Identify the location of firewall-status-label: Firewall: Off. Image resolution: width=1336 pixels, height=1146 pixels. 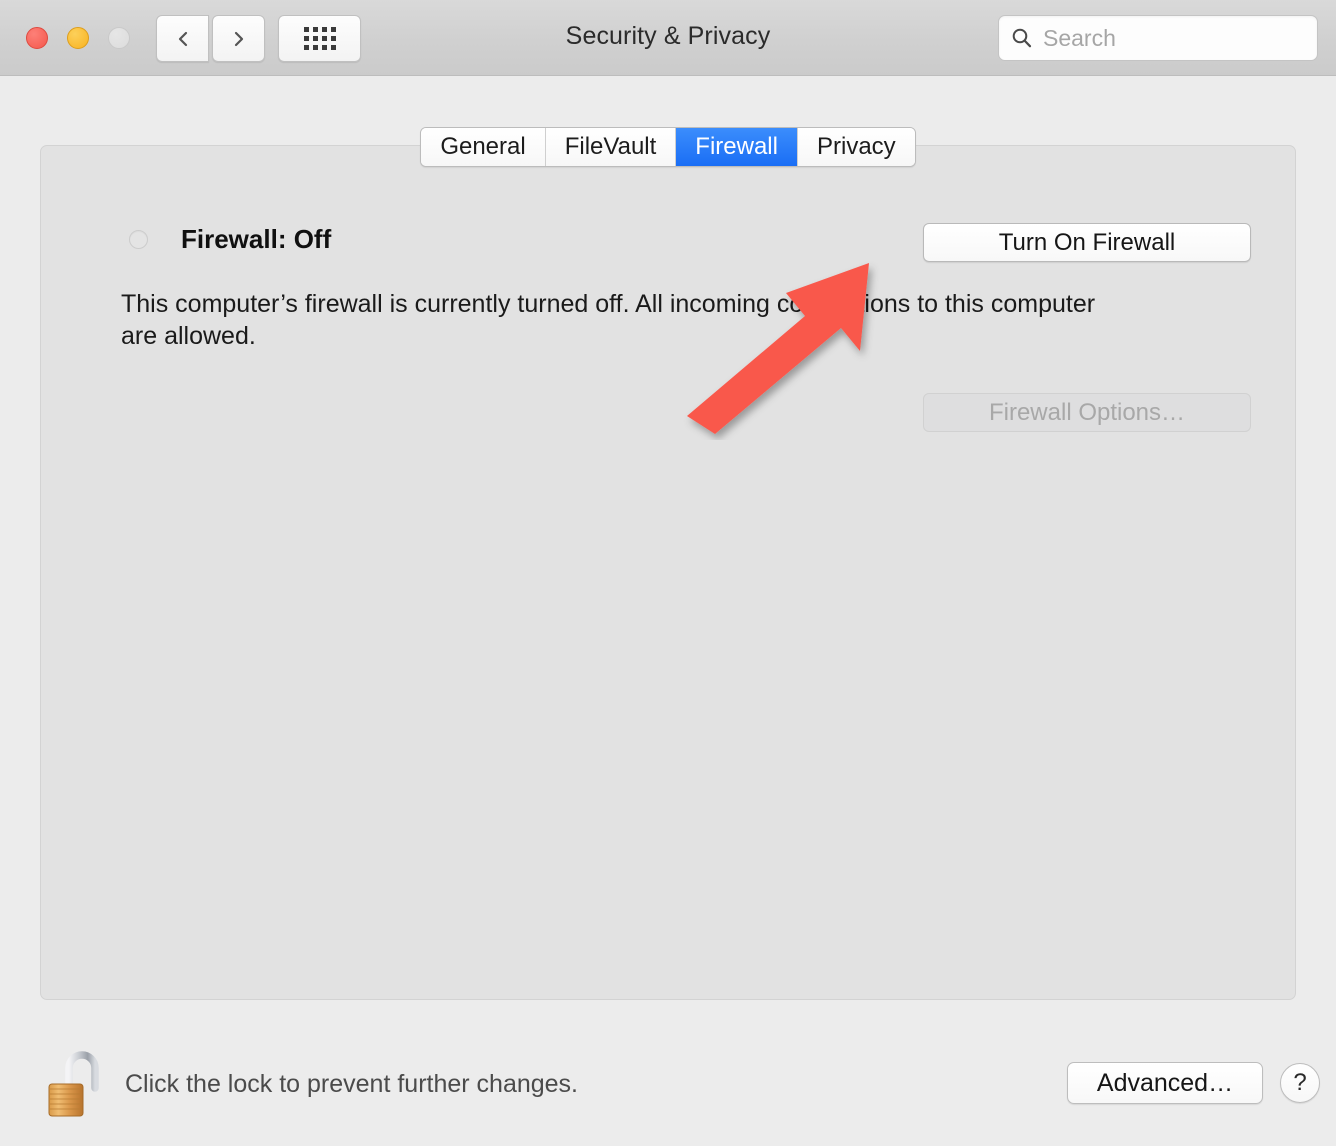
(256, 239).